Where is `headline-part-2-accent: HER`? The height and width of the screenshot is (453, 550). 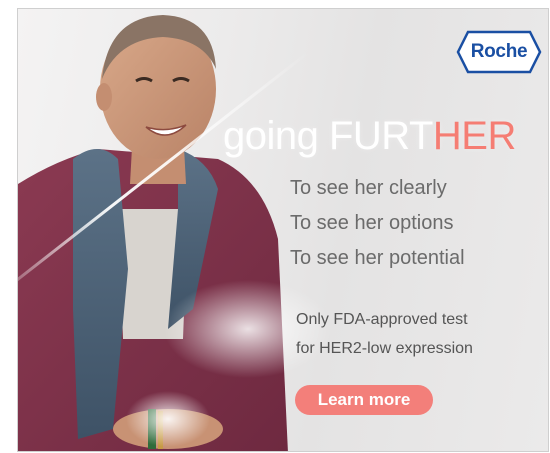
headline-part-2-accent: HER is located at coordinates (474, 136).